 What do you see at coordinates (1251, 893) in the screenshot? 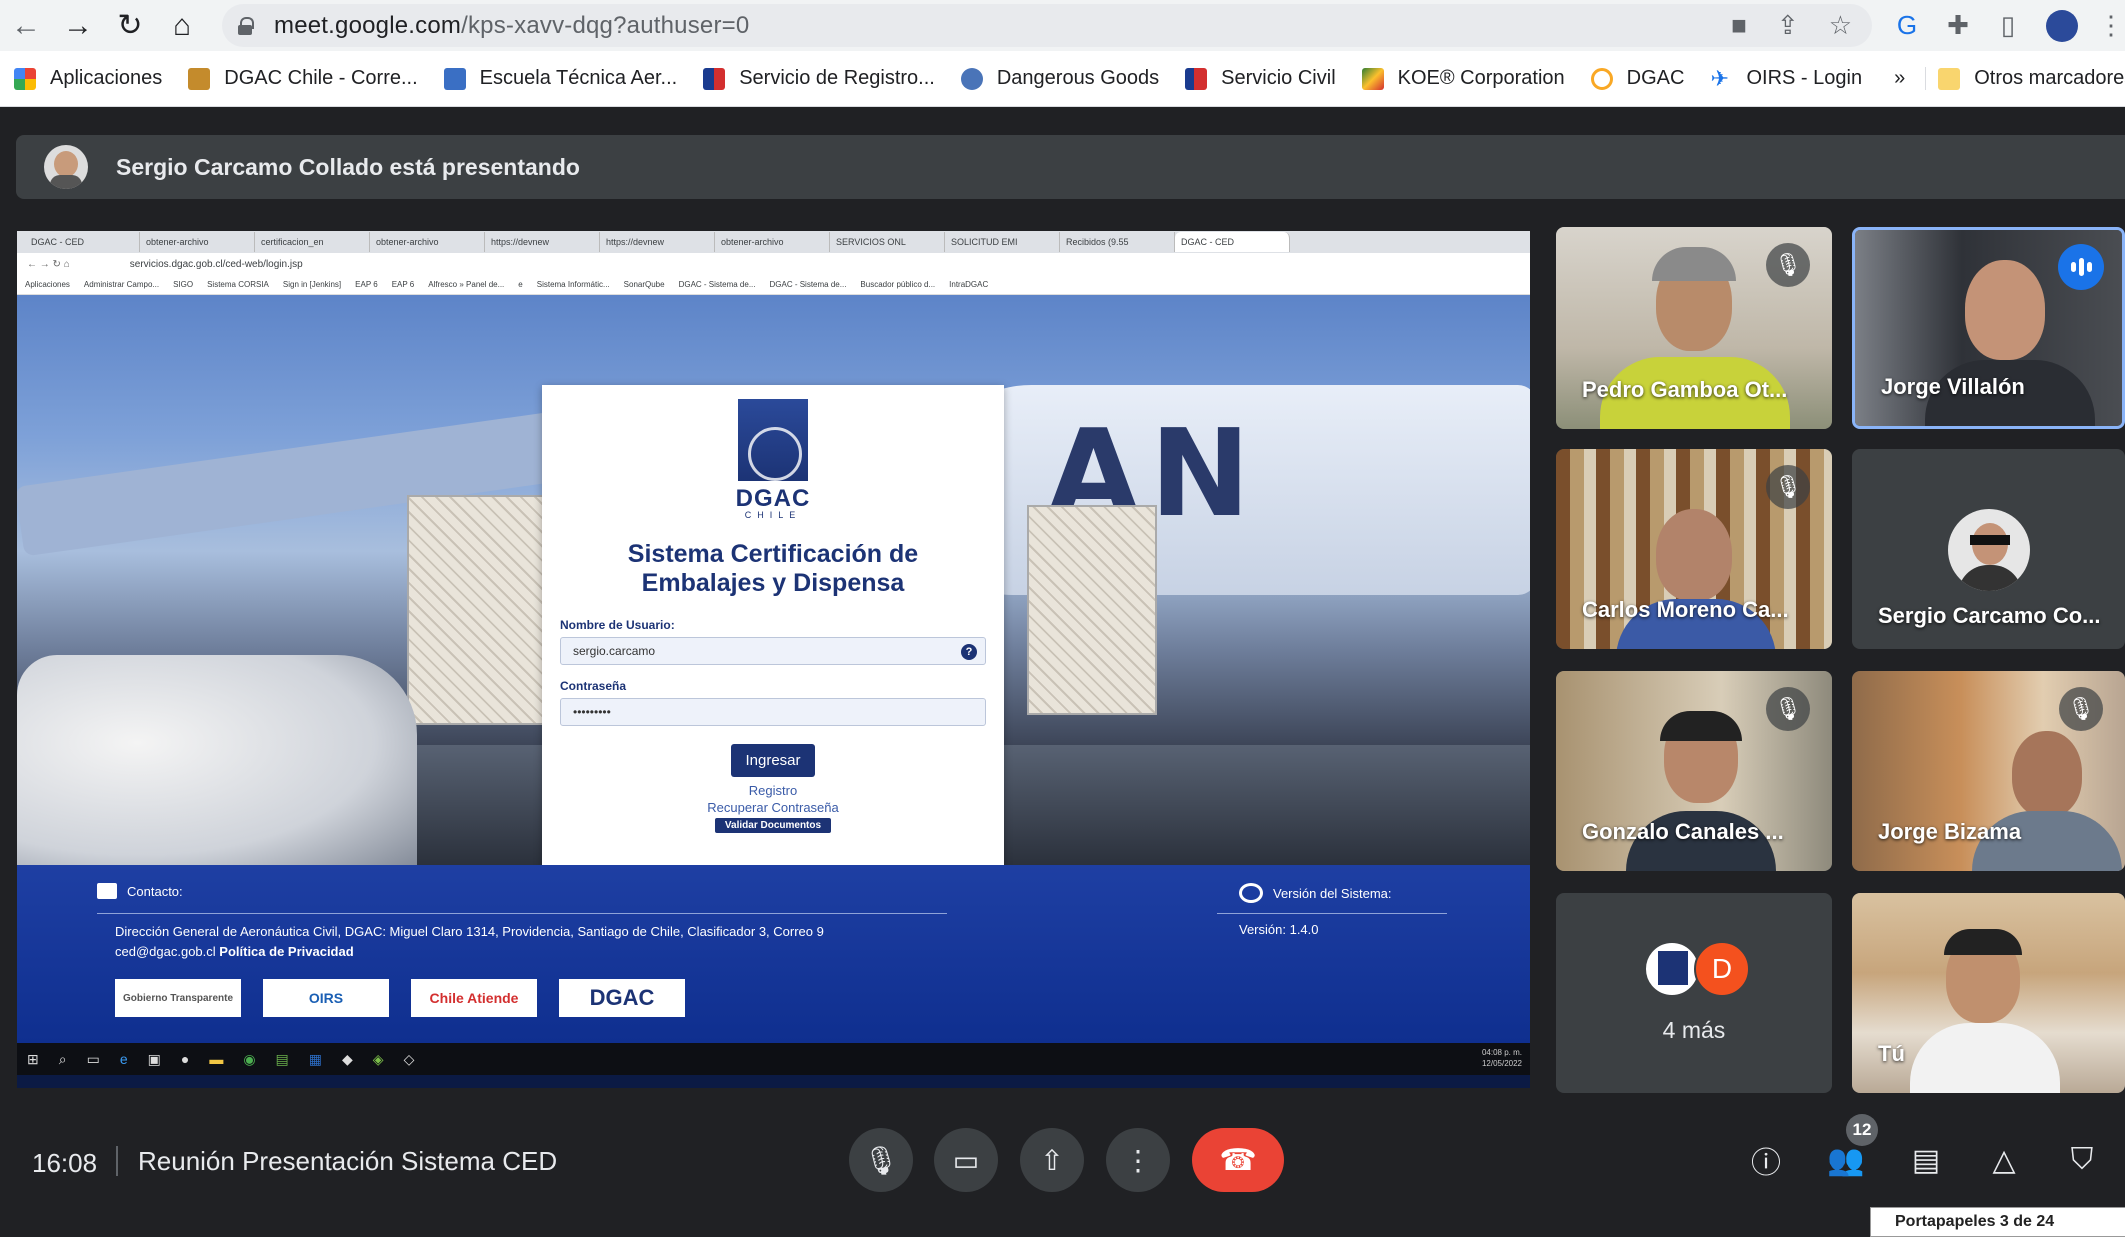
I see `gear-icon` at bounding box center [1251, 893].